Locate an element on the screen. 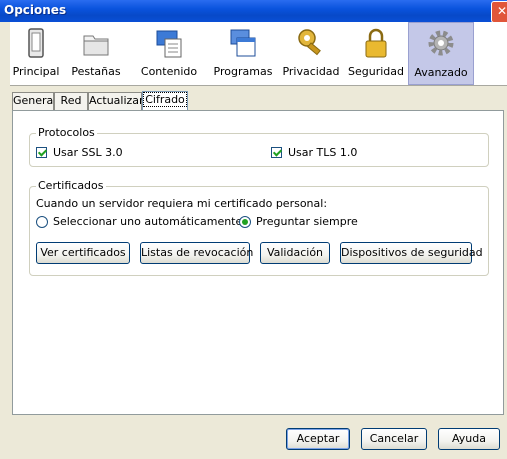 The width and height of the screenshot is (507, 459). ssl-checkbox is located at coordinates (41, 152).